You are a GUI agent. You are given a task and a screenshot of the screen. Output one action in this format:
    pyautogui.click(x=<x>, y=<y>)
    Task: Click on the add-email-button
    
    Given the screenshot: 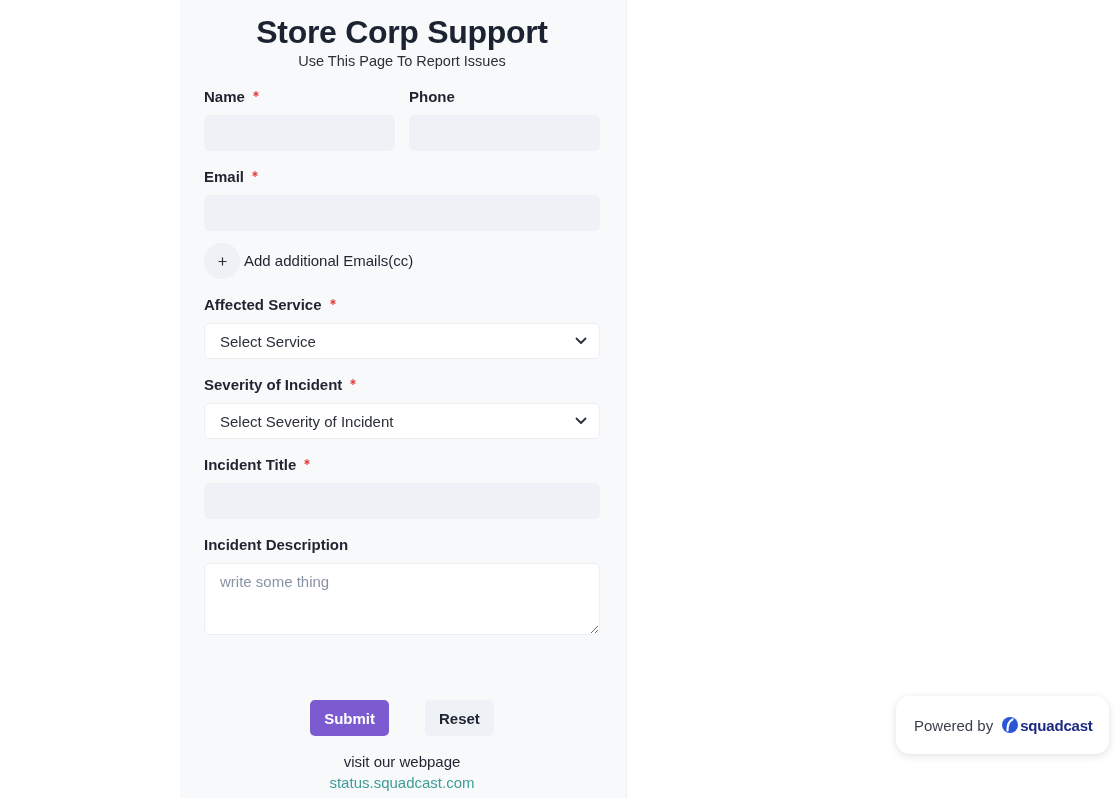 What is the action you would take?
    pyautogui.click(x=222, y=261)
    